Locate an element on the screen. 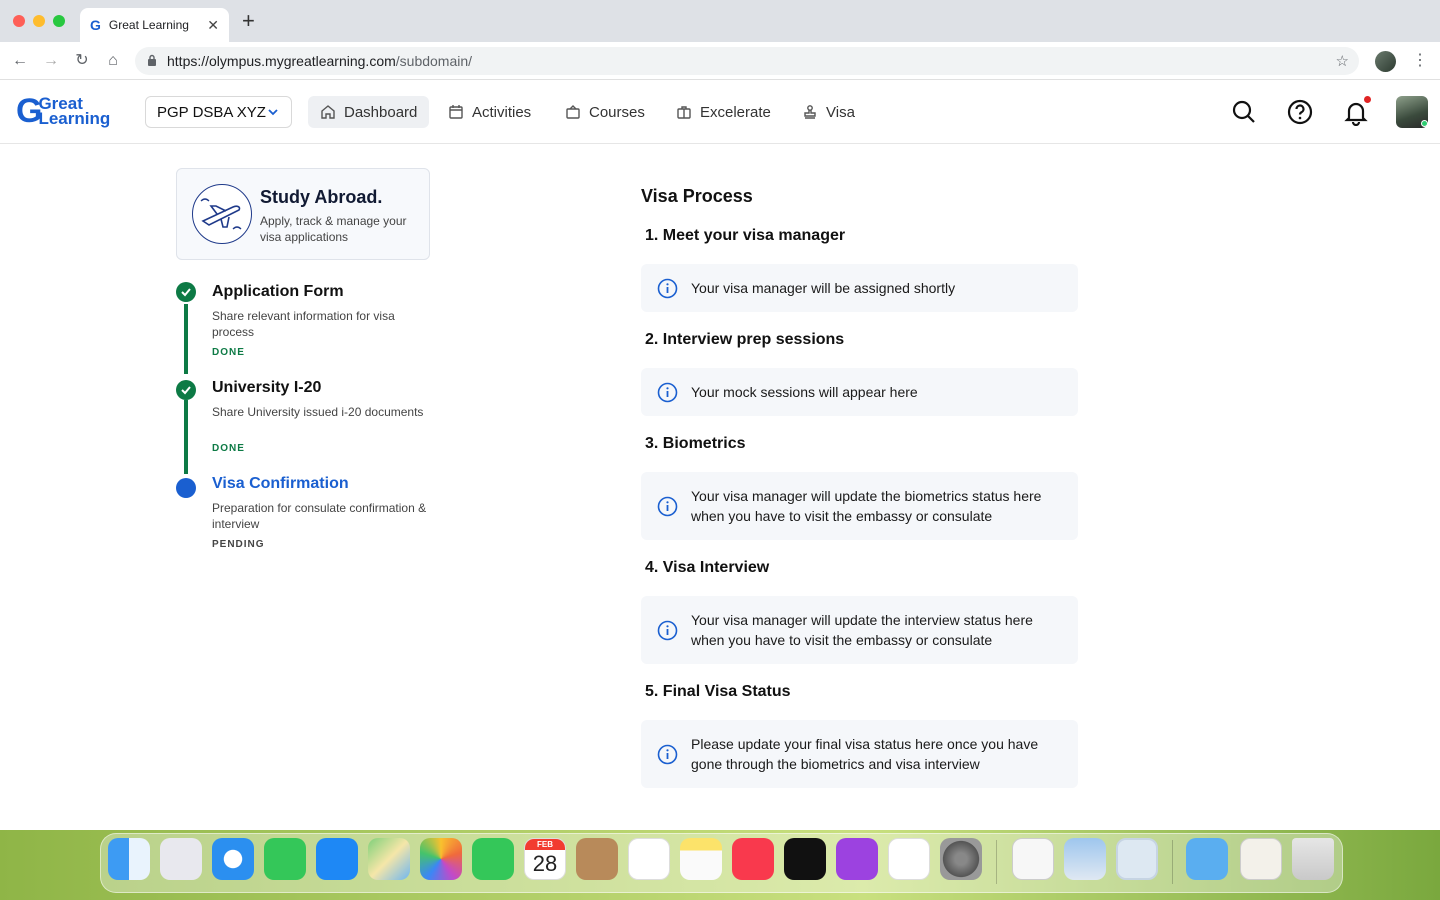 The height and width of the screenshot is (900, 1440). nav-dashboard: Dashboard is located at coordinates (369, 112).